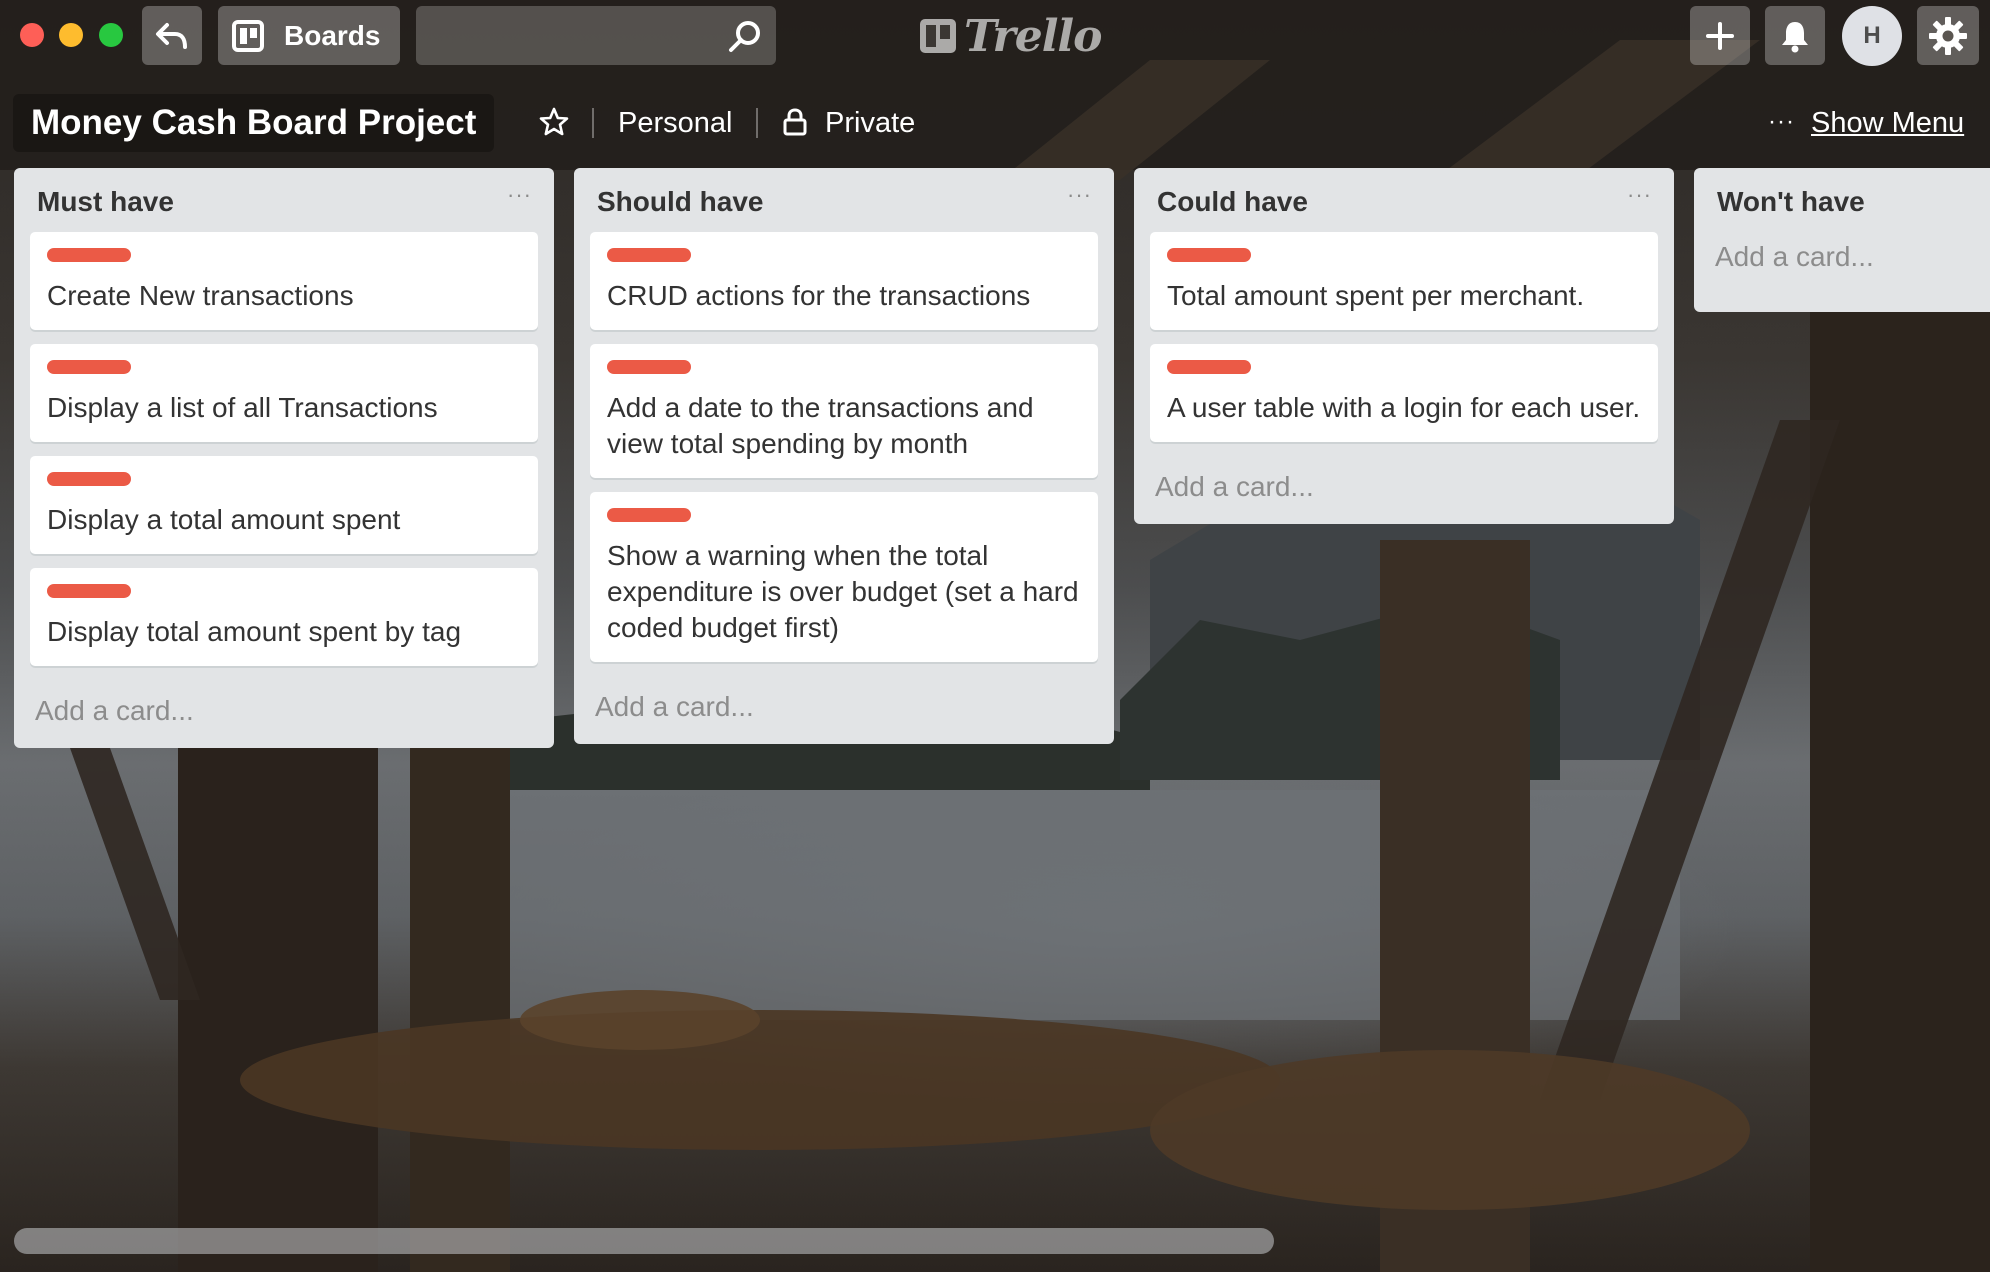  What do you see at coordinates (332, 35) in the screenshot?
I see `boards-label: Boards` at bounding box center [332, 35].